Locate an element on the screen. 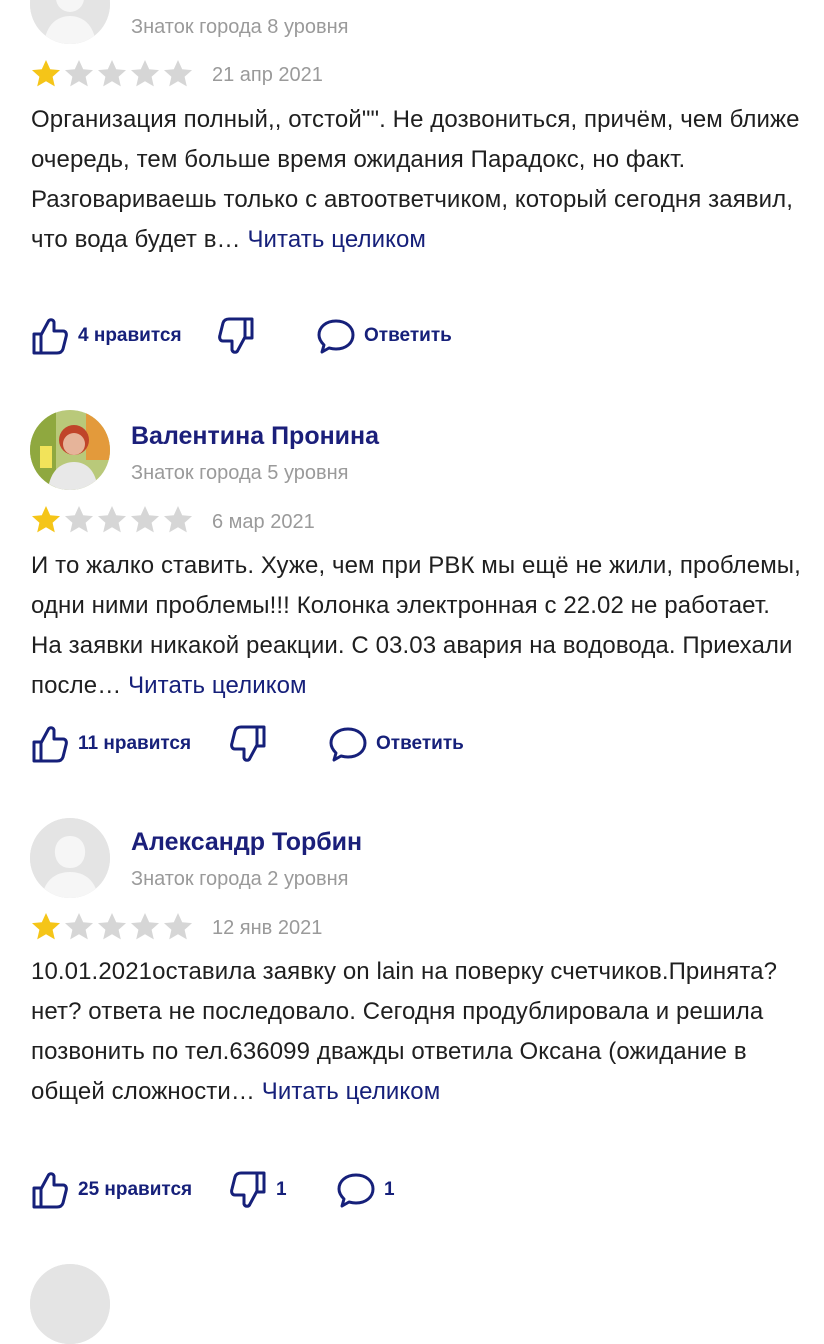 The image size is (824, 1344). dislike-button: 1 is located at coordinates (257, 1190).